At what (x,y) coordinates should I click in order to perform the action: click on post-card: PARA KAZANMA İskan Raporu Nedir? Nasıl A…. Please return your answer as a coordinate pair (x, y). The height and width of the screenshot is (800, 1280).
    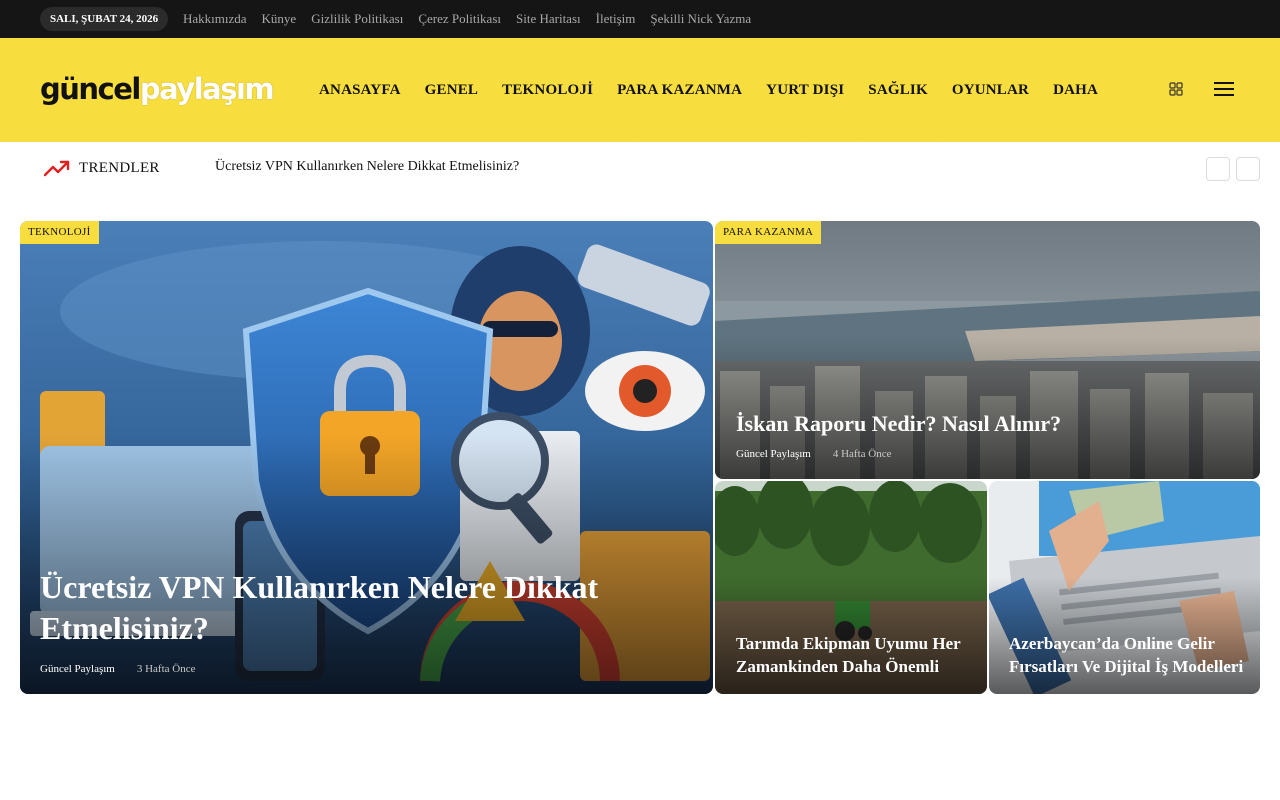
    Looking at the image, I should click on (987, 350).